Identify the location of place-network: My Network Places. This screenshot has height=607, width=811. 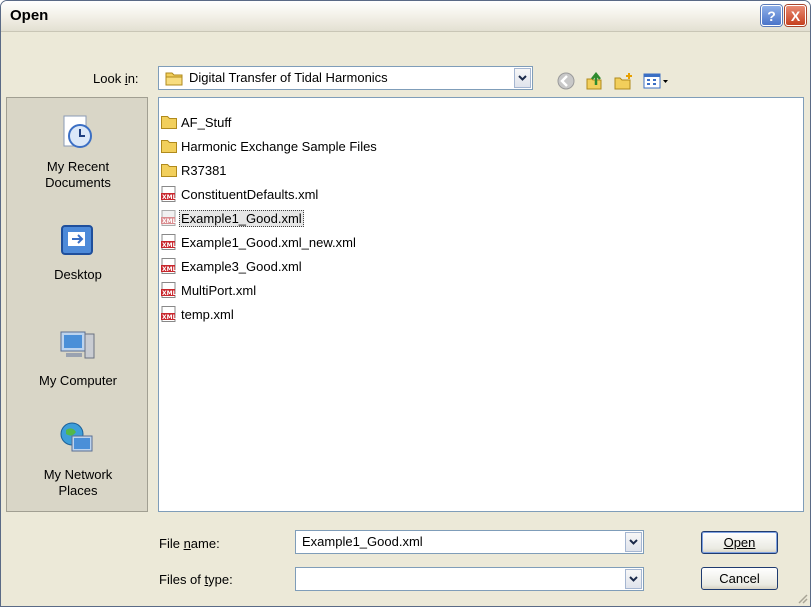
(78, 459).